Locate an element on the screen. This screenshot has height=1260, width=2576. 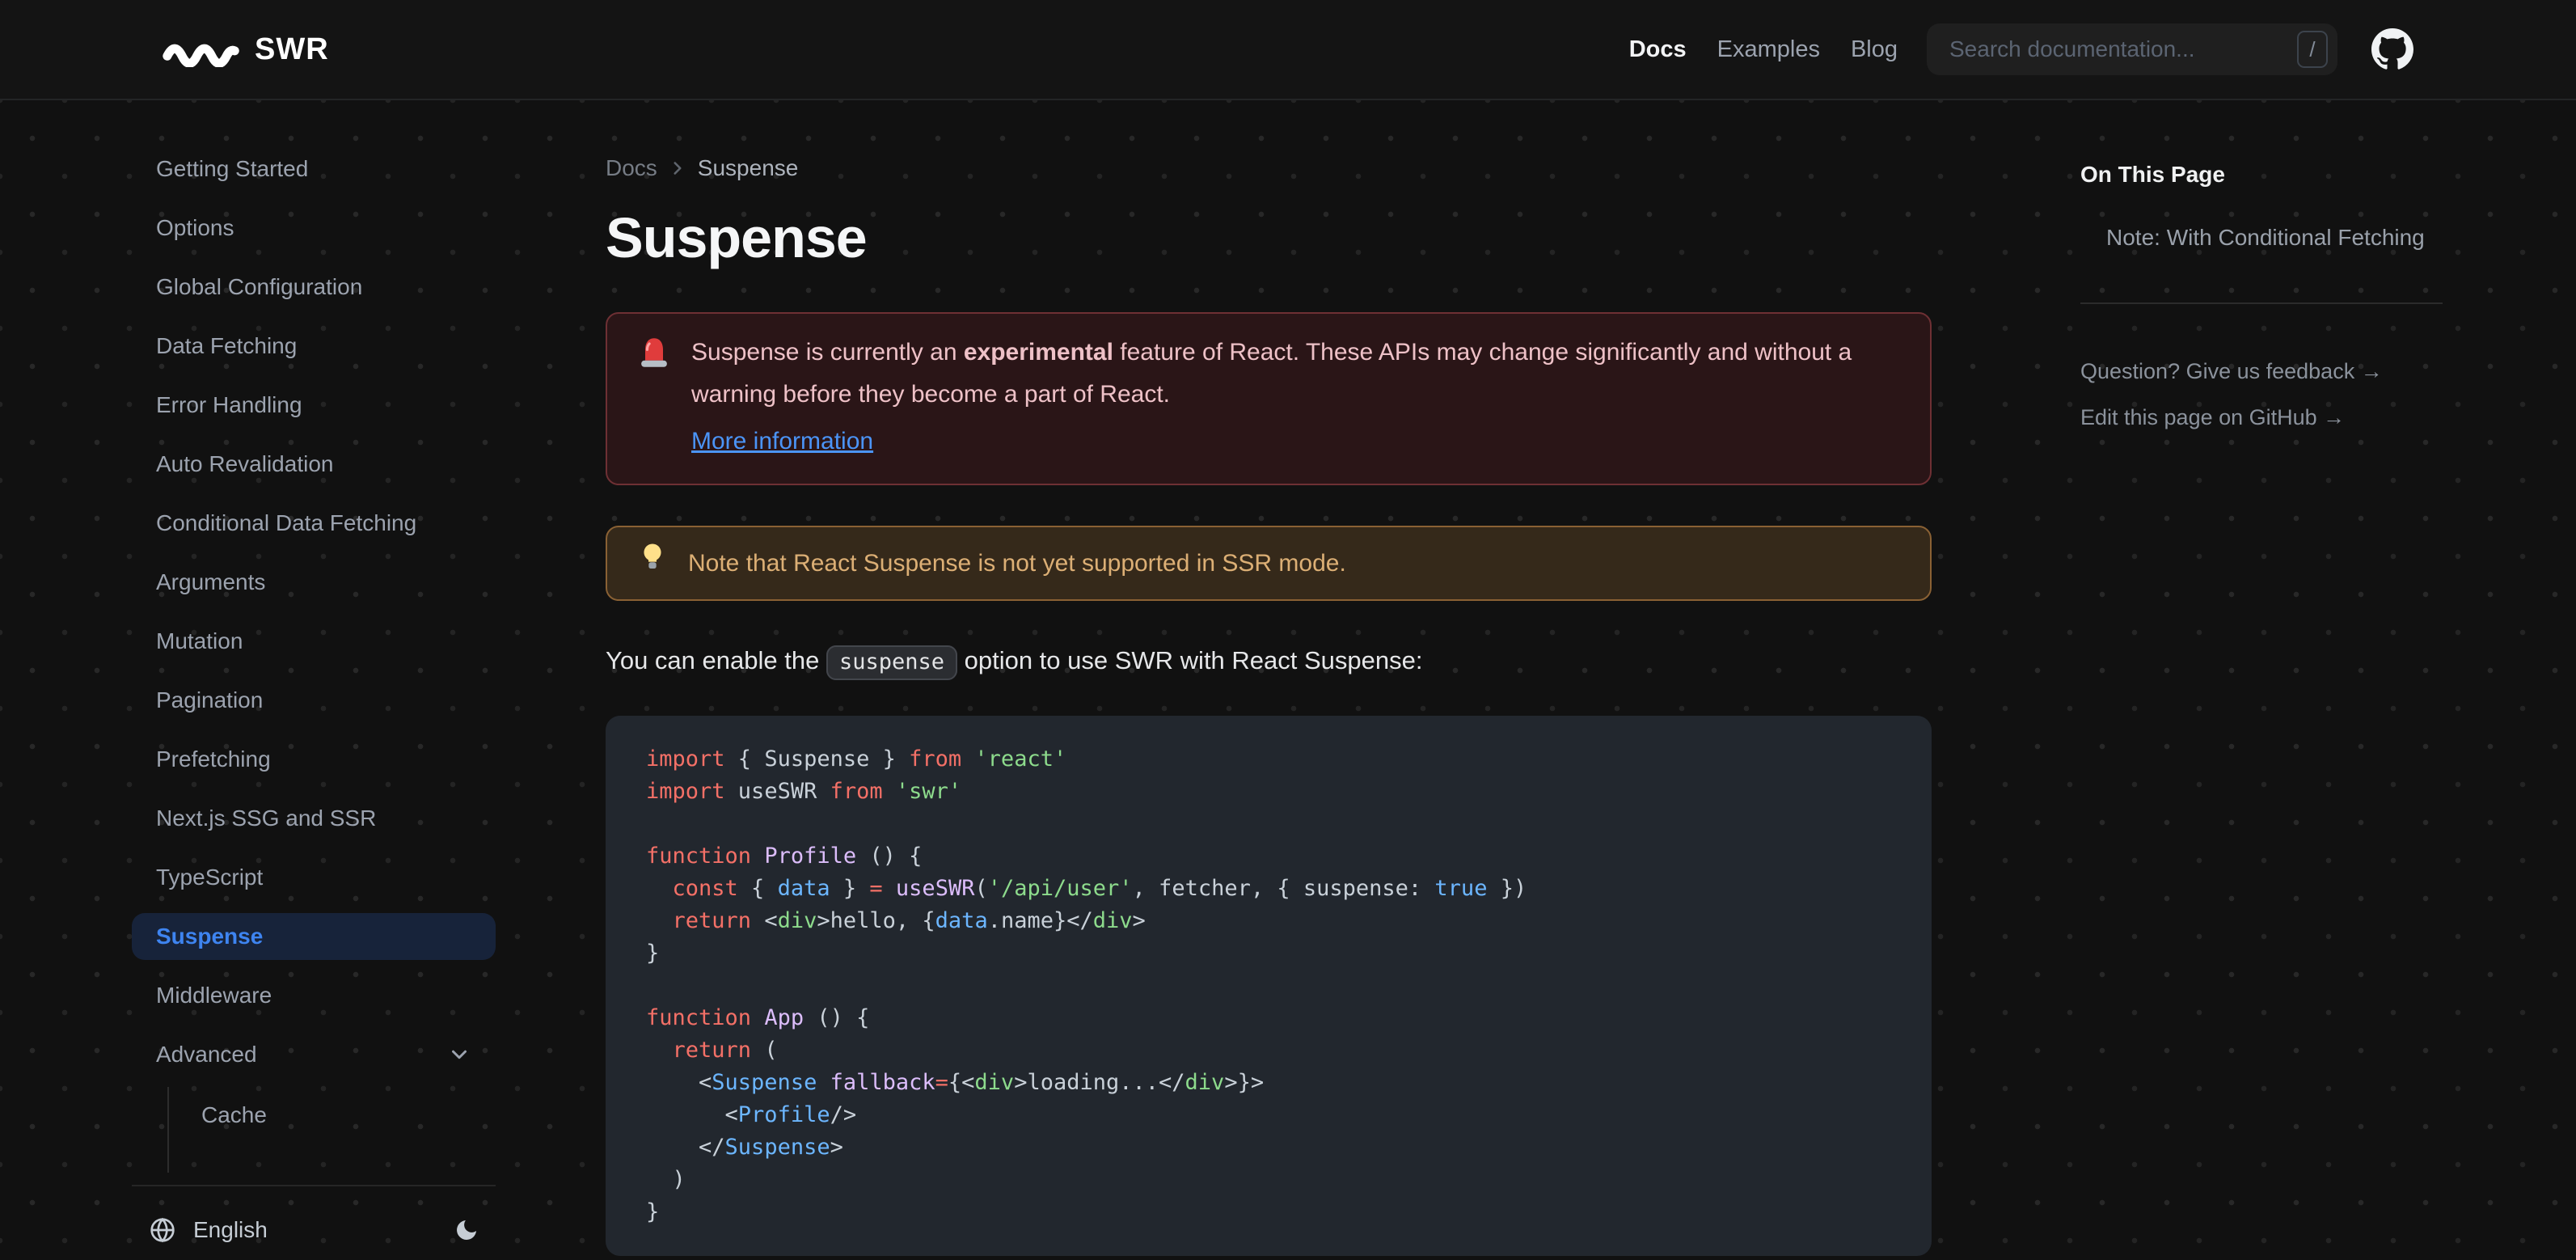
github-icon is located at coordinates (2392, 49).